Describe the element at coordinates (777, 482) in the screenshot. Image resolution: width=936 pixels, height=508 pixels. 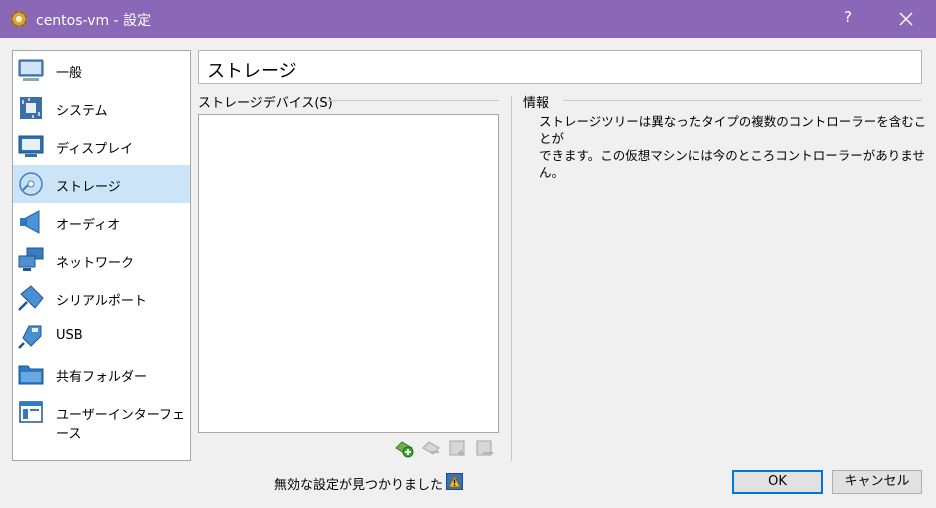
I see `ok-button: OK` at that location.